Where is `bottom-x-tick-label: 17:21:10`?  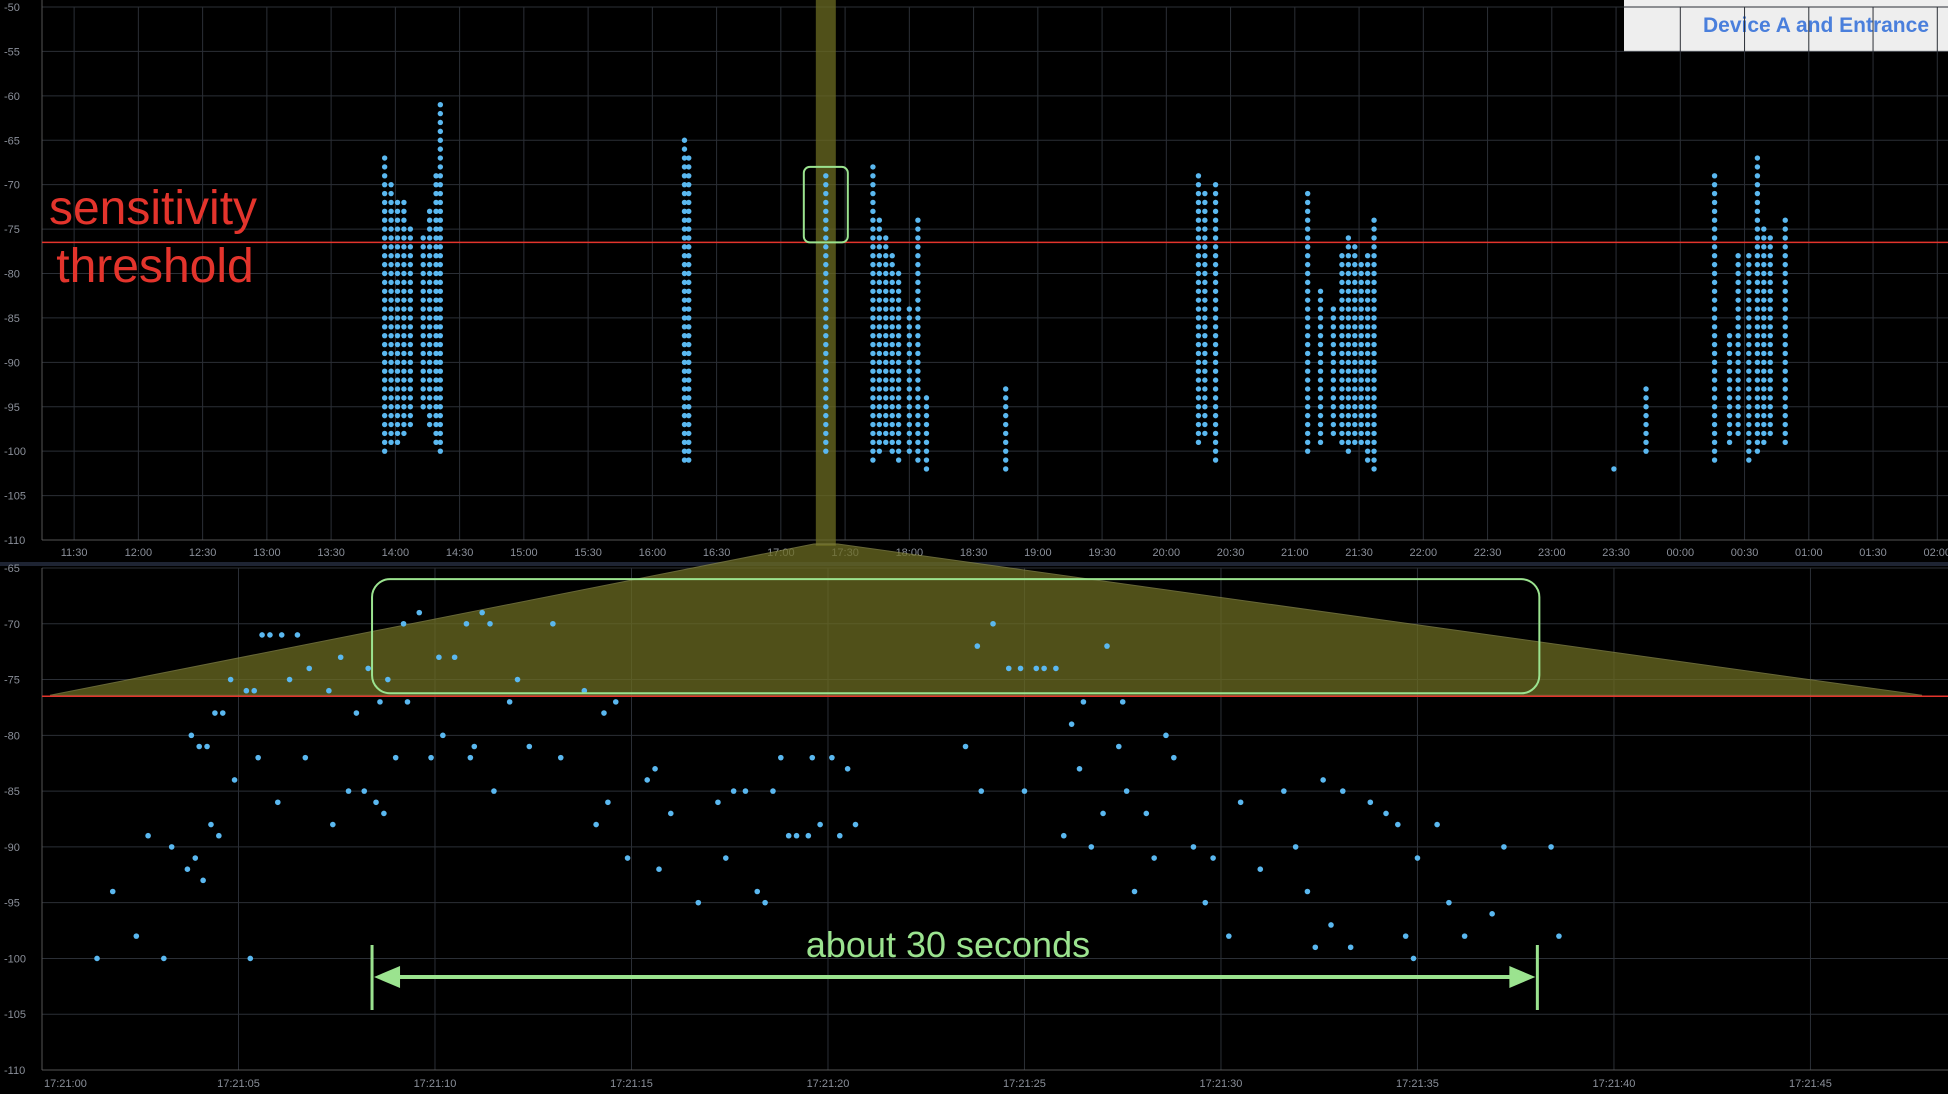 bottom-x-tick-label: 17:21:10 is located at coordinates (435, 1084).